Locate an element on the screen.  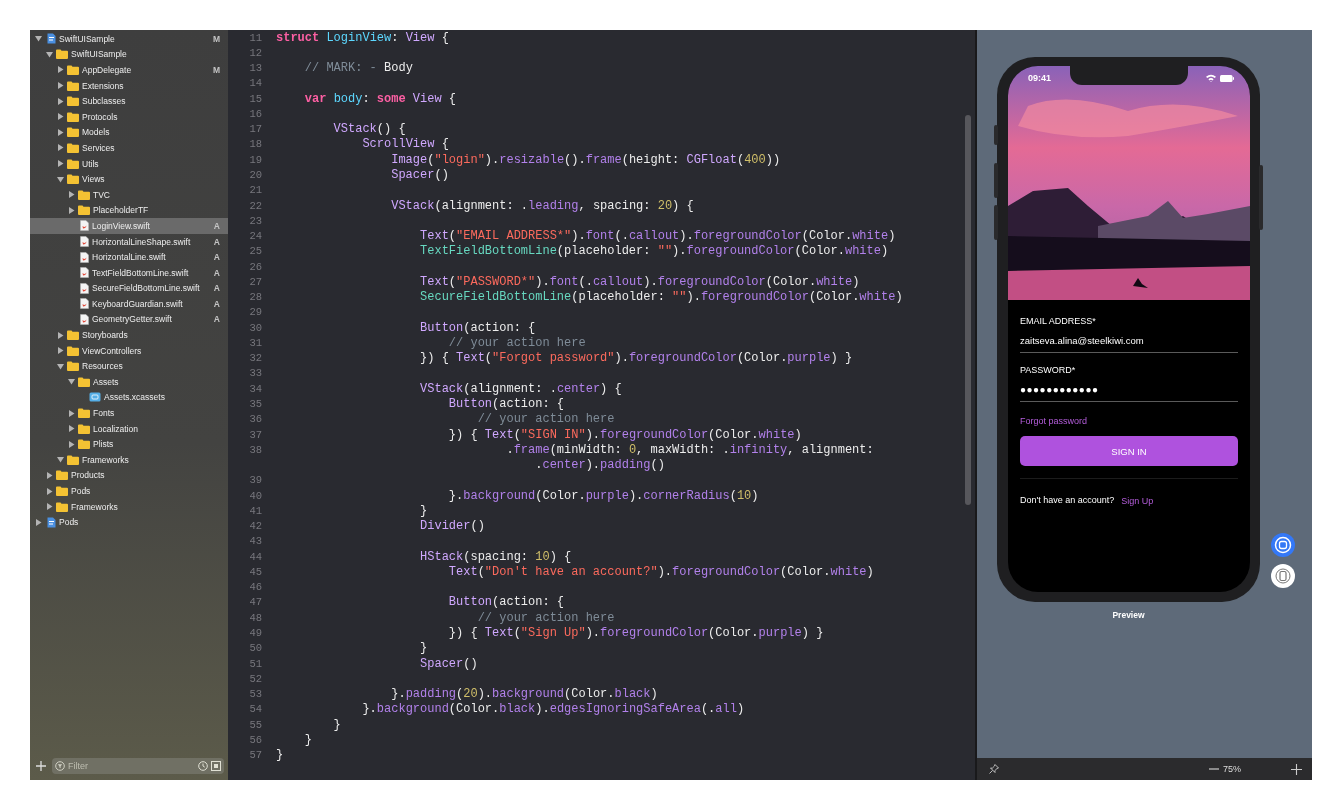
navigator-item: SecureFieldBottomLine.swift A is located at coordinates (129, 288).